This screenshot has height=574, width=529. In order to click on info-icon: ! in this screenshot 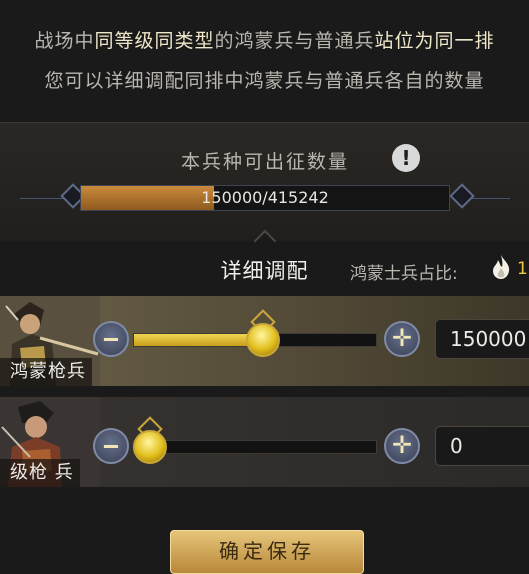, I will do `click(406, 158)`.